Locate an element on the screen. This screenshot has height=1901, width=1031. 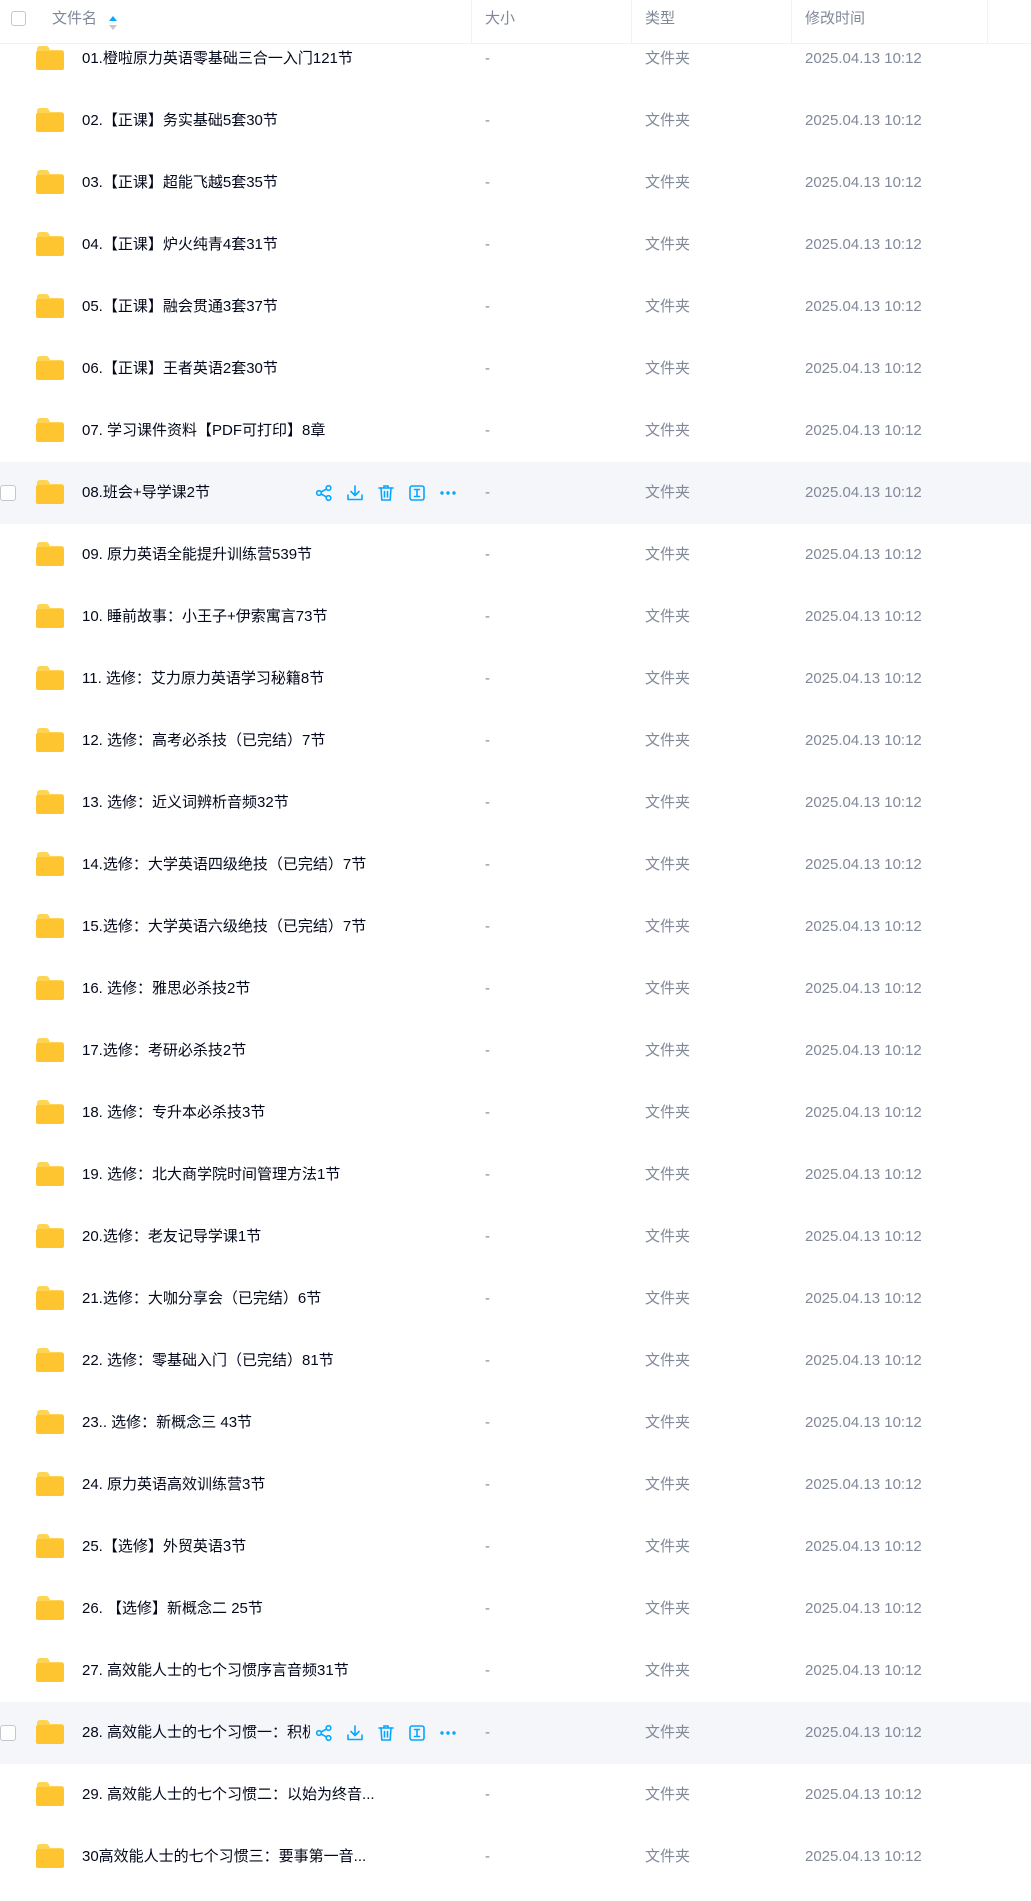
file-name: 03.【正课】超能飞越5套35节 is located at coordinates (262, 183).